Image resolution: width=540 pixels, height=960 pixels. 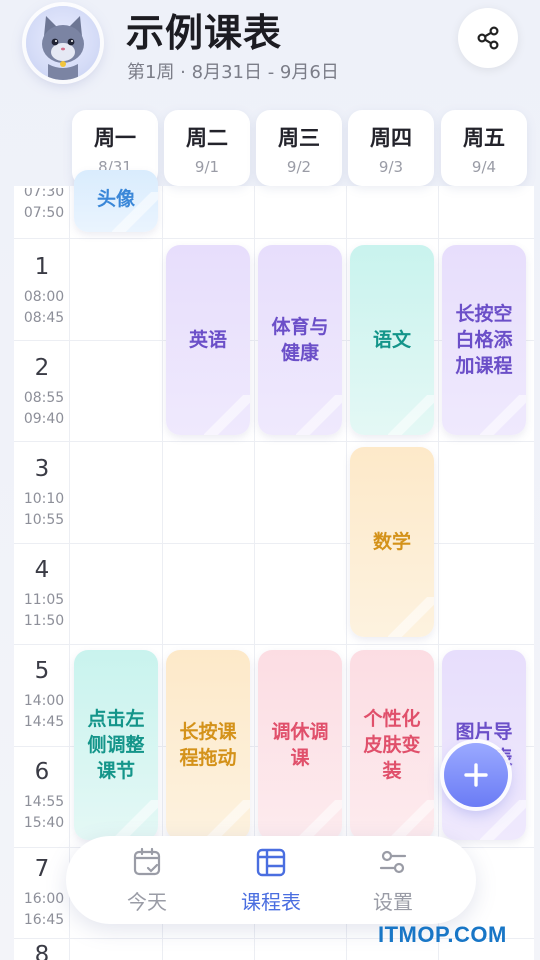 I want to click on day-date: 9/3, so click(x=391, y=167).